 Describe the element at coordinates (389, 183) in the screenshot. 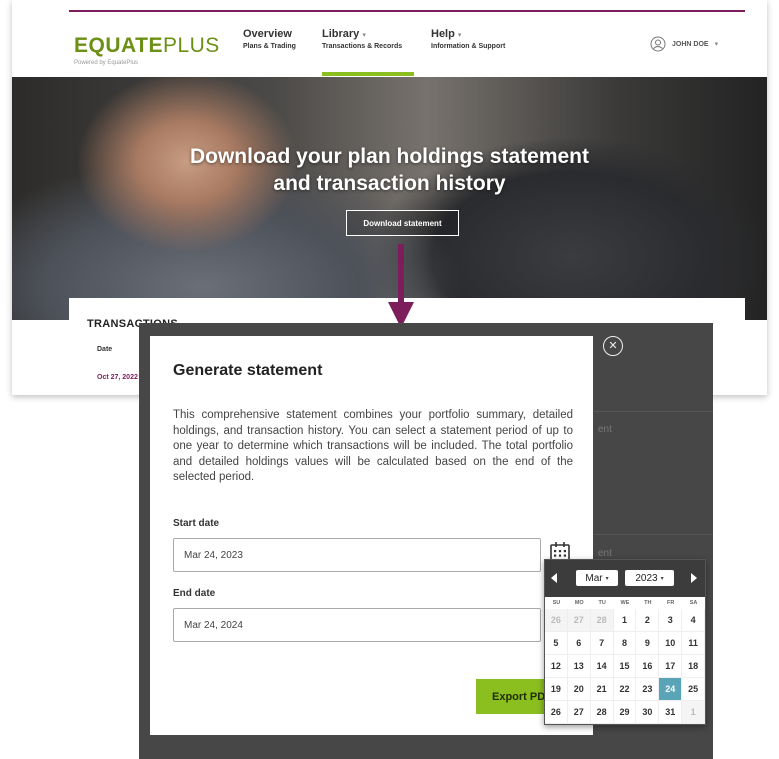

I see `hero-title-line2: and transaction history` at that location.